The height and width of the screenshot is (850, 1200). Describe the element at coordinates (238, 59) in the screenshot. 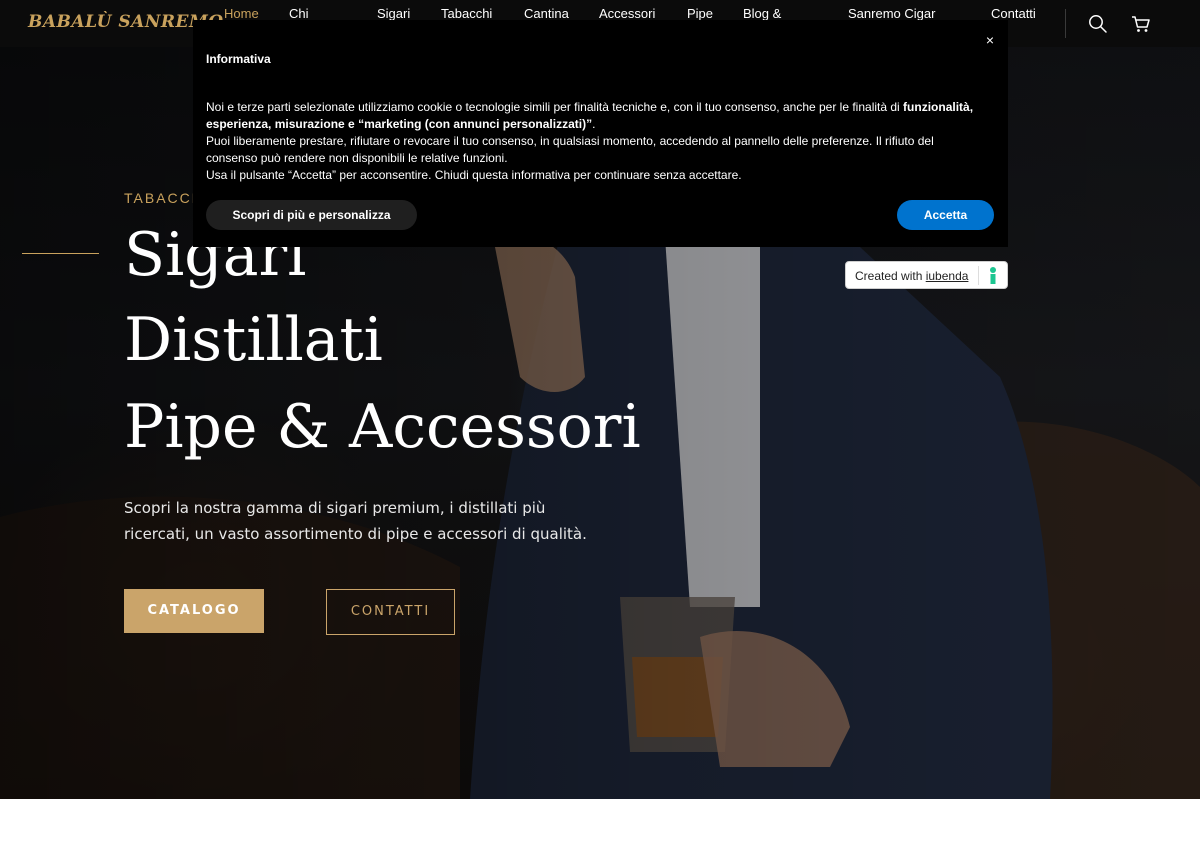

I see `cookie-title: Informativa` at that location.